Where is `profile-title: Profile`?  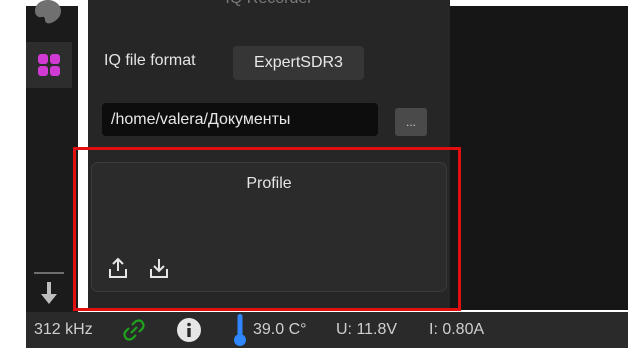
profile-title: Profile is located at coordinates (269, 183).